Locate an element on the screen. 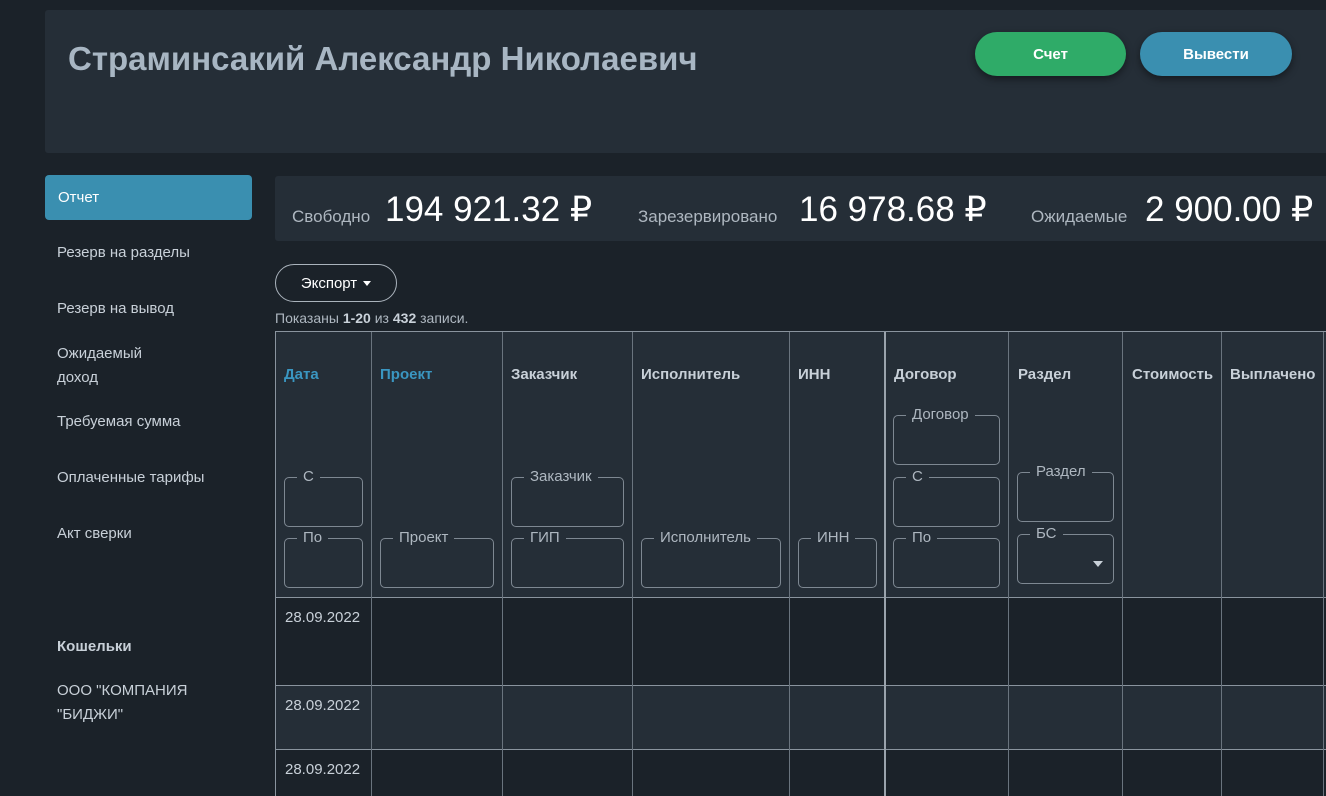 Image resolution: width=1326 pixels, height=796 pixels. summary-prefix: Показаны is located at coordinates (309, 318).